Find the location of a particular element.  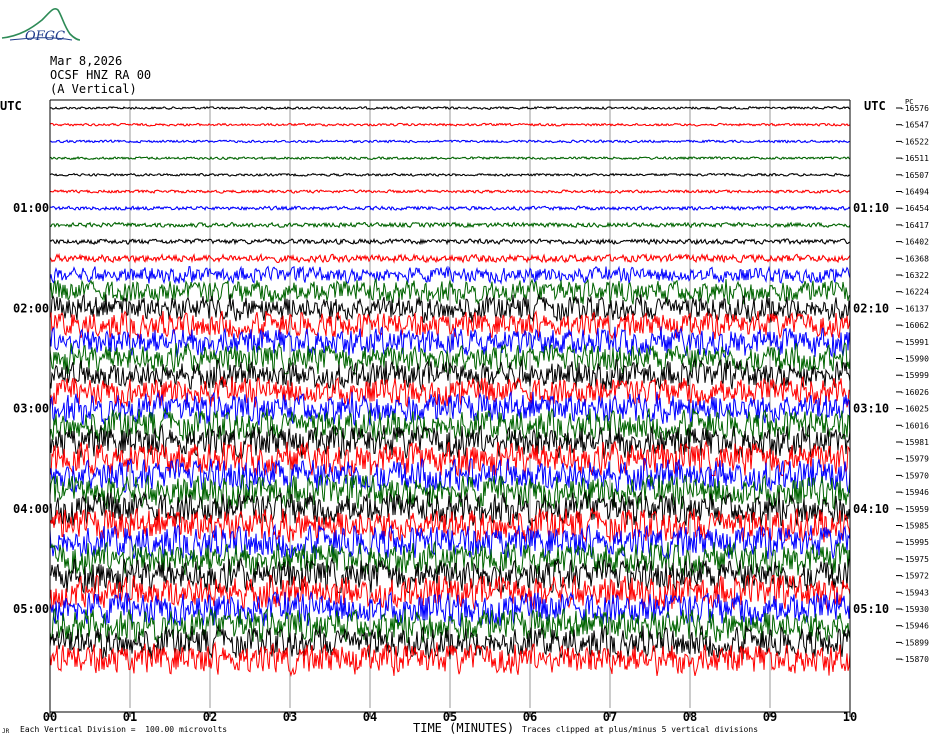

x-tick-label-07: 07 is located at coordinates (610, 717).